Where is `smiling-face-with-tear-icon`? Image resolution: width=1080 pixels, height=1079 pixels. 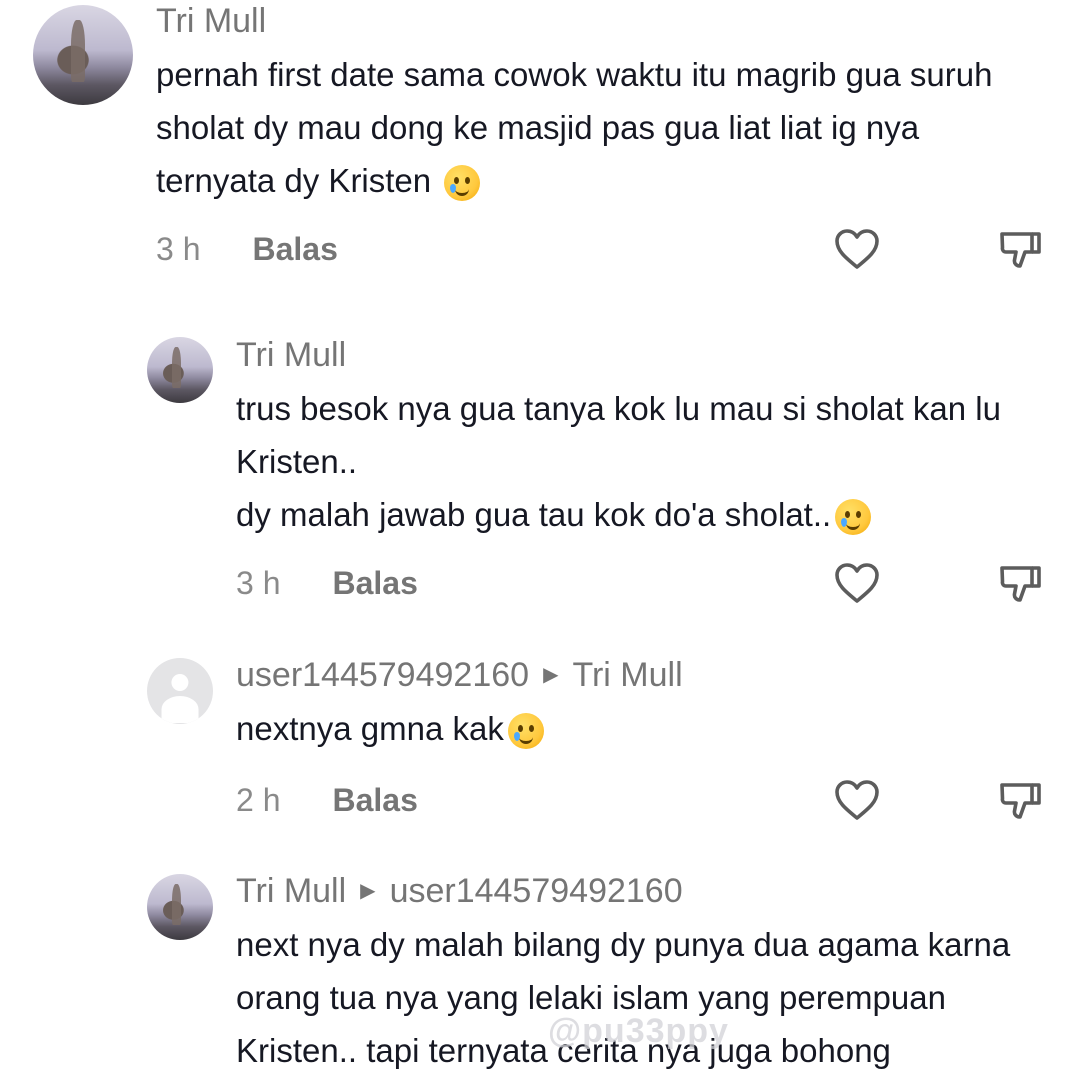 smiling-face-with-tear-icon is located at coordinates (462, 183).